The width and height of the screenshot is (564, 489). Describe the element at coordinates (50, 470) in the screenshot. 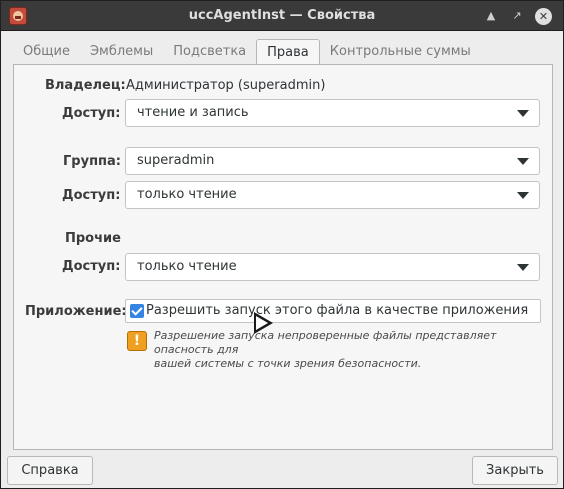

I see `help-button: Справка` at that location.